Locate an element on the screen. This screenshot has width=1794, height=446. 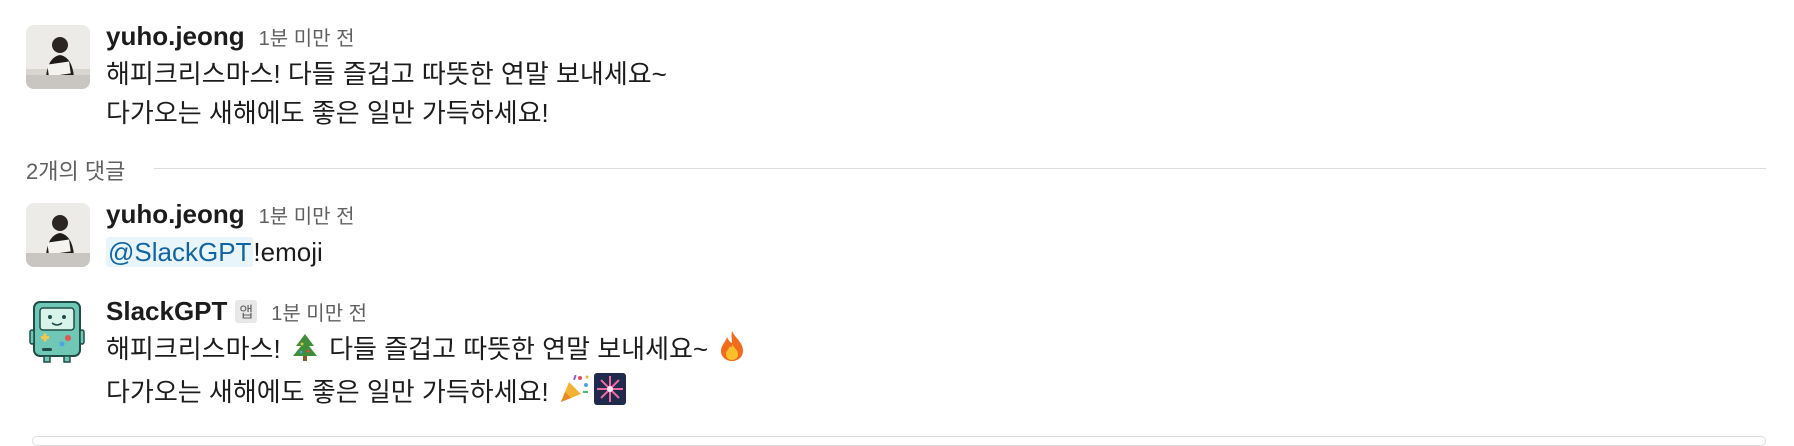
author-name: SlackGPT is located at coordinates (166, 311).